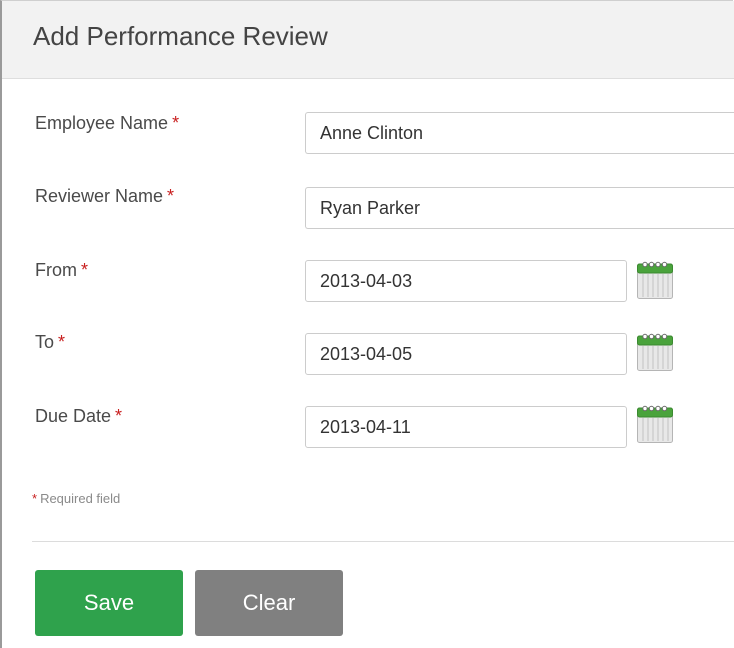 This screenshot has height=648, width=734. Describe the element at coordinates (80, 498) in the screenshot. I see `required-field-text: Required field` at that location.